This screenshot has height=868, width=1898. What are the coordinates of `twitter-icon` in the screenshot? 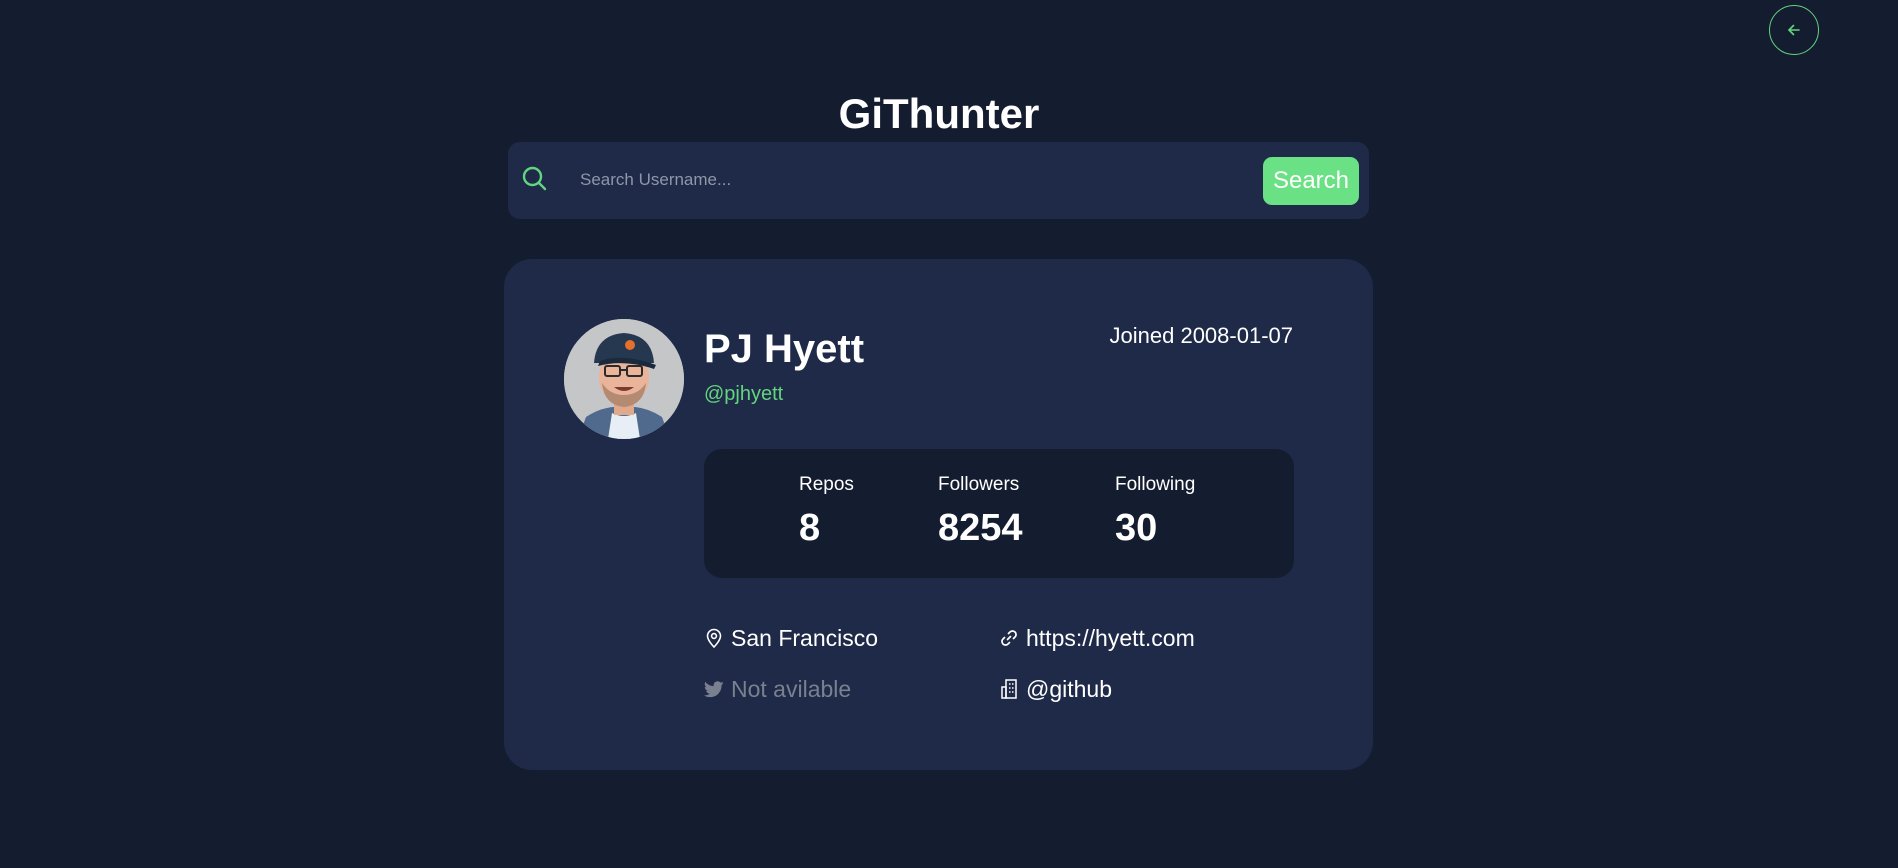 It's located at (714, 689).